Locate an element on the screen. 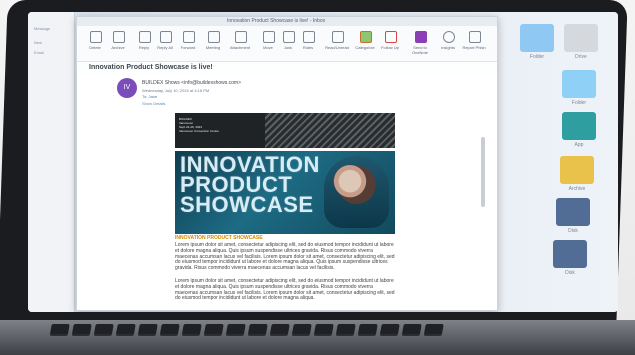 The image size is (635, 355). subject-bar: Innovation Product Showcase is live! is located at coordinates (287, 68).